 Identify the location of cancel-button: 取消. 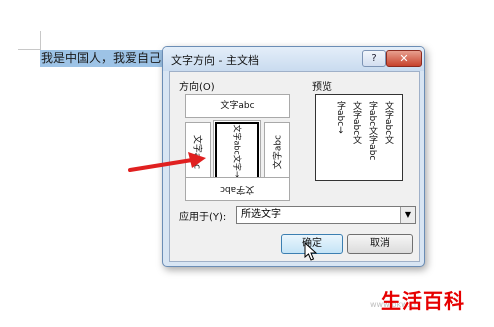
(380, 244).